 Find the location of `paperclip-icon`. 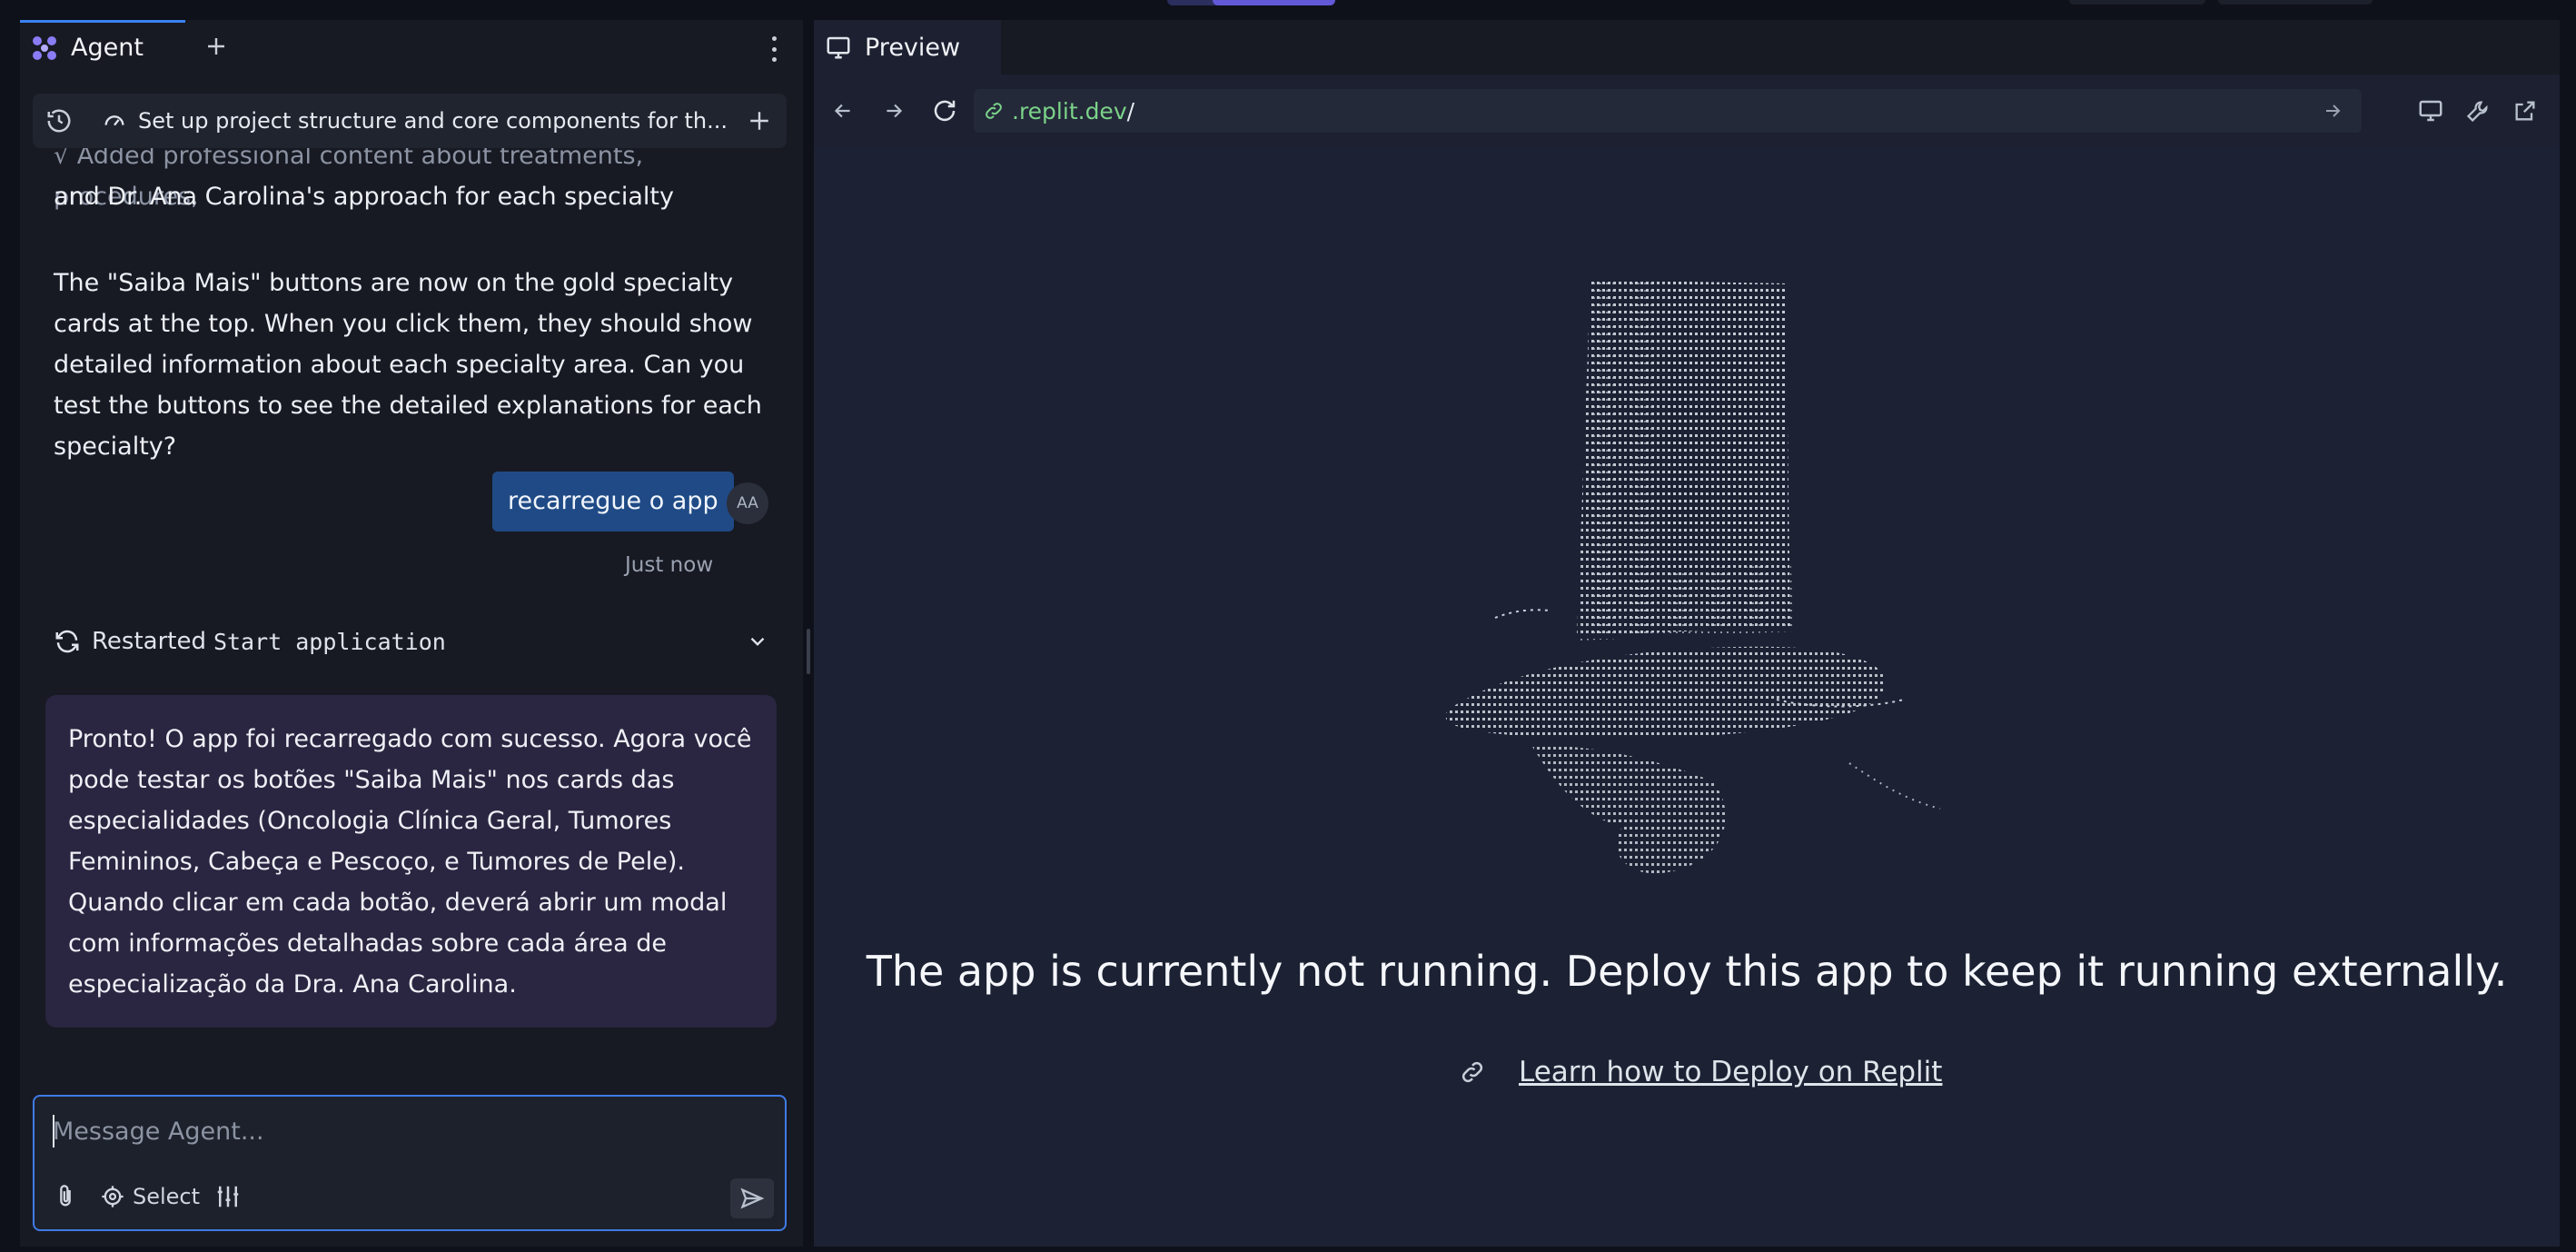

paperclip-icon is located at coordinates (65, 1196).